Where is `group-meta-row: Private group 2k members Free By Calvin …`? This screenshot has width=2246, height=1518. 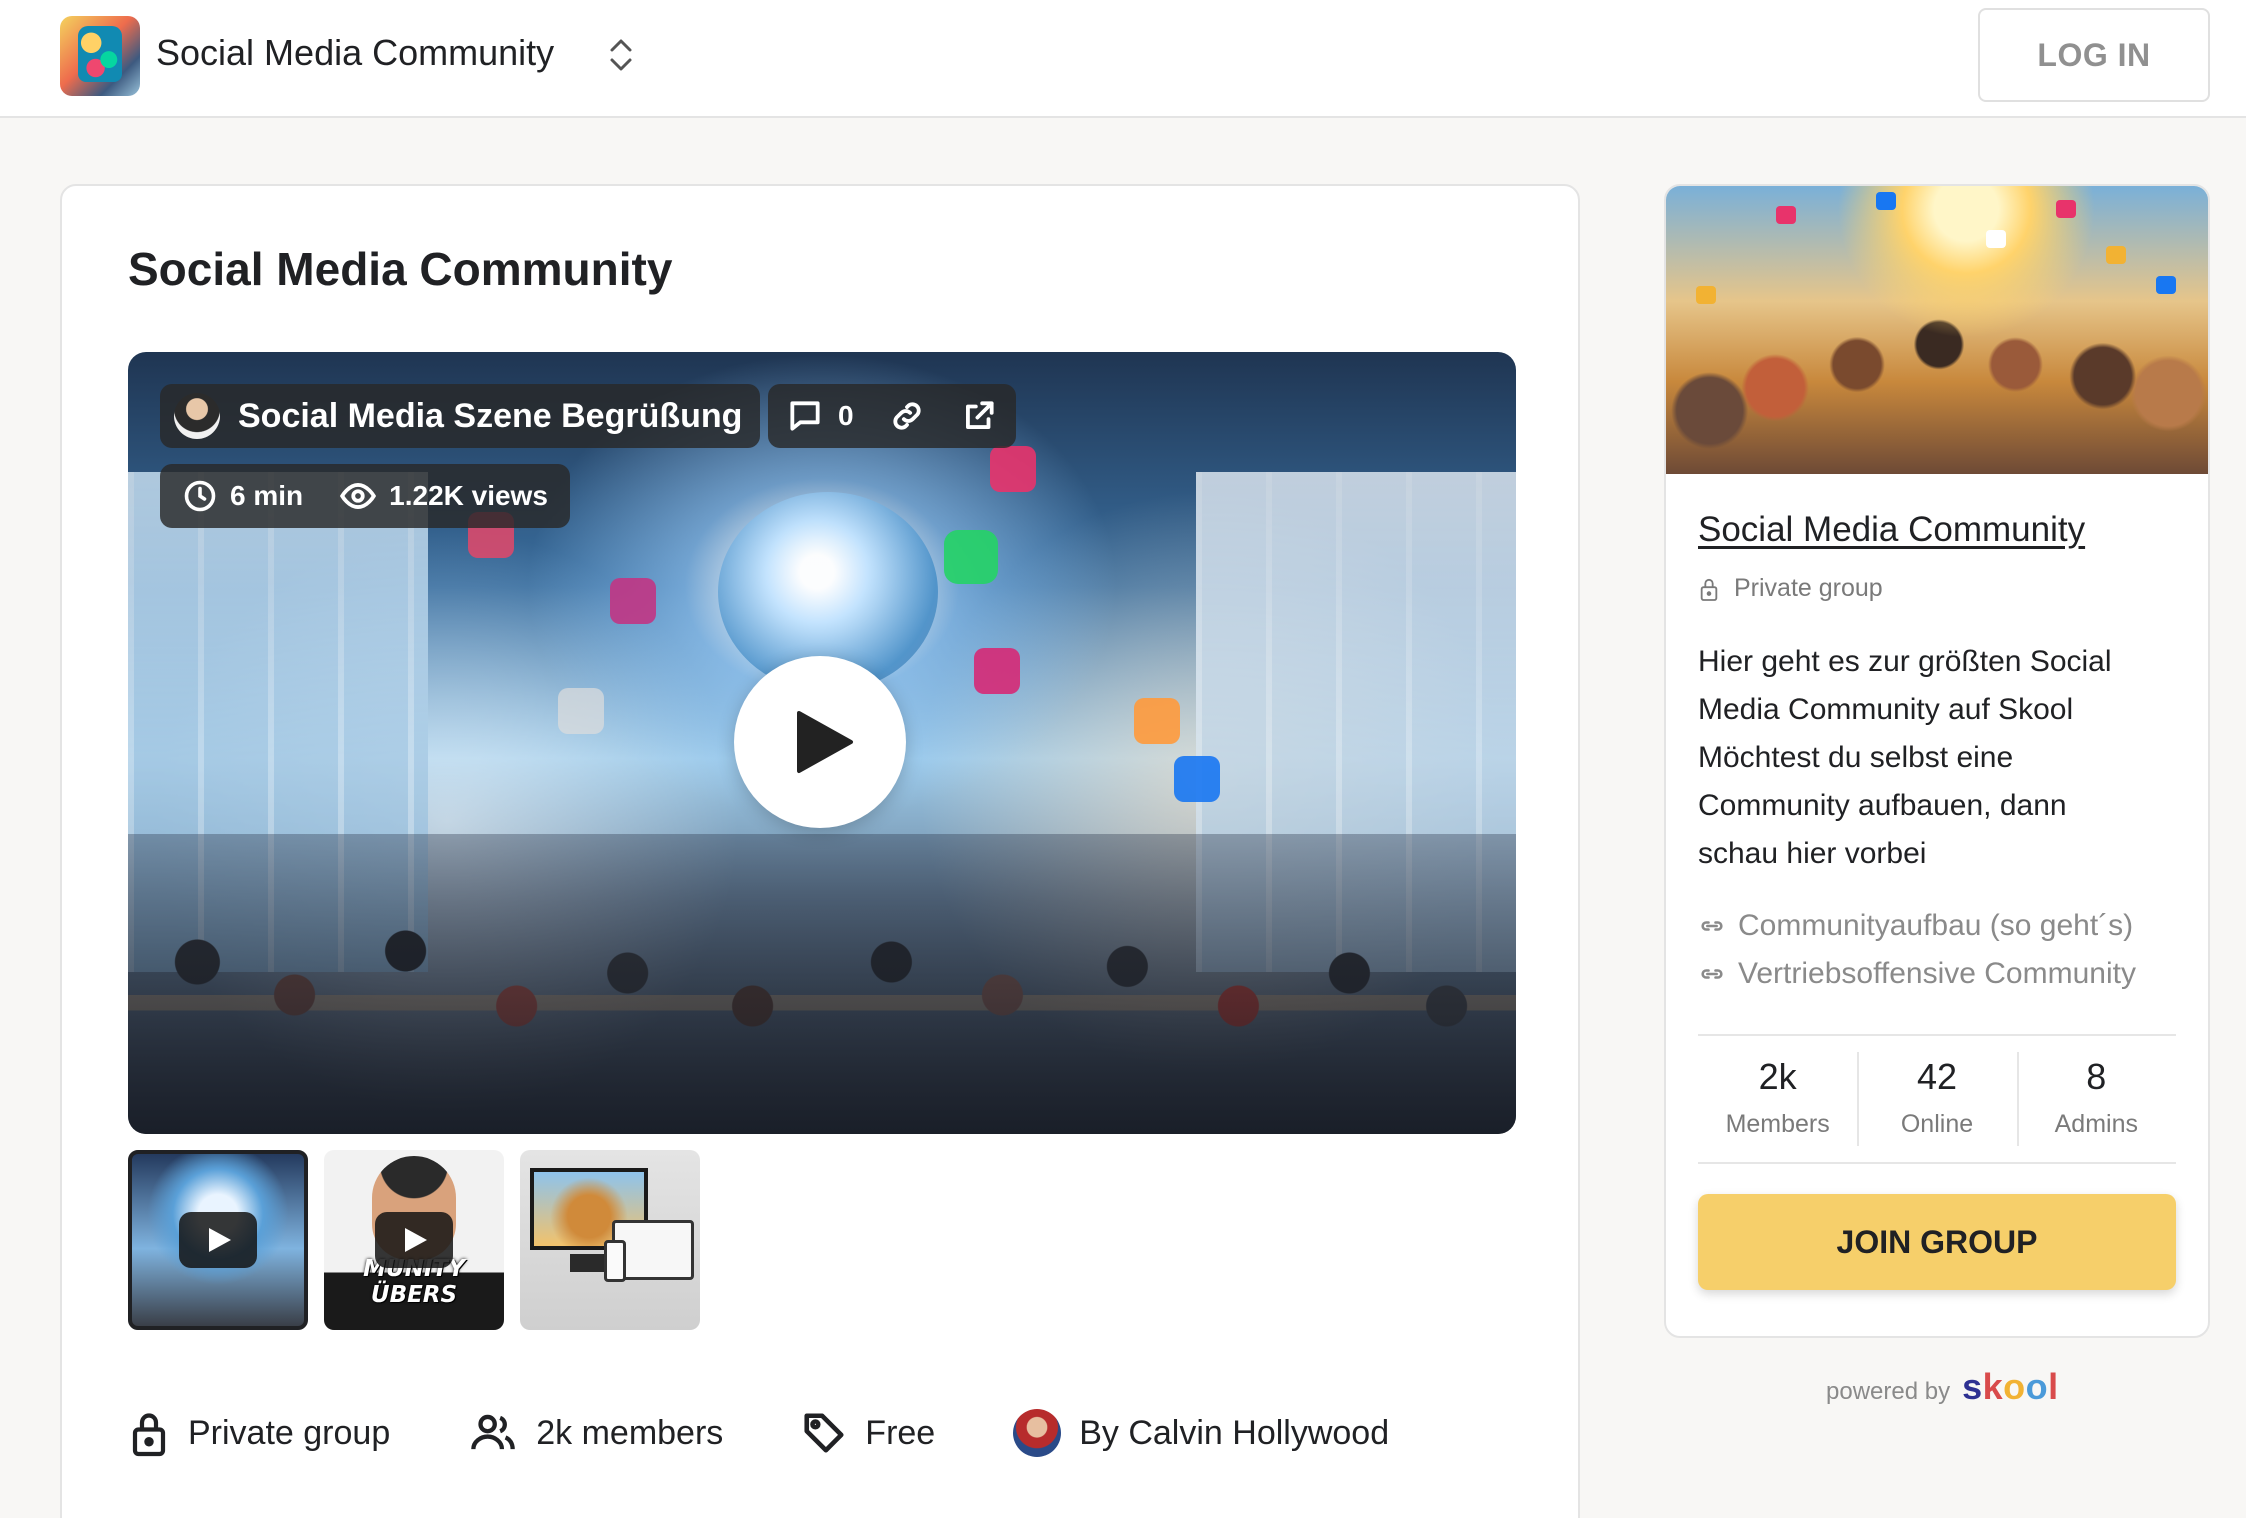 group-meta-row: Private group 2k members Free By Calvin … is located at coordinates (797, 1433).